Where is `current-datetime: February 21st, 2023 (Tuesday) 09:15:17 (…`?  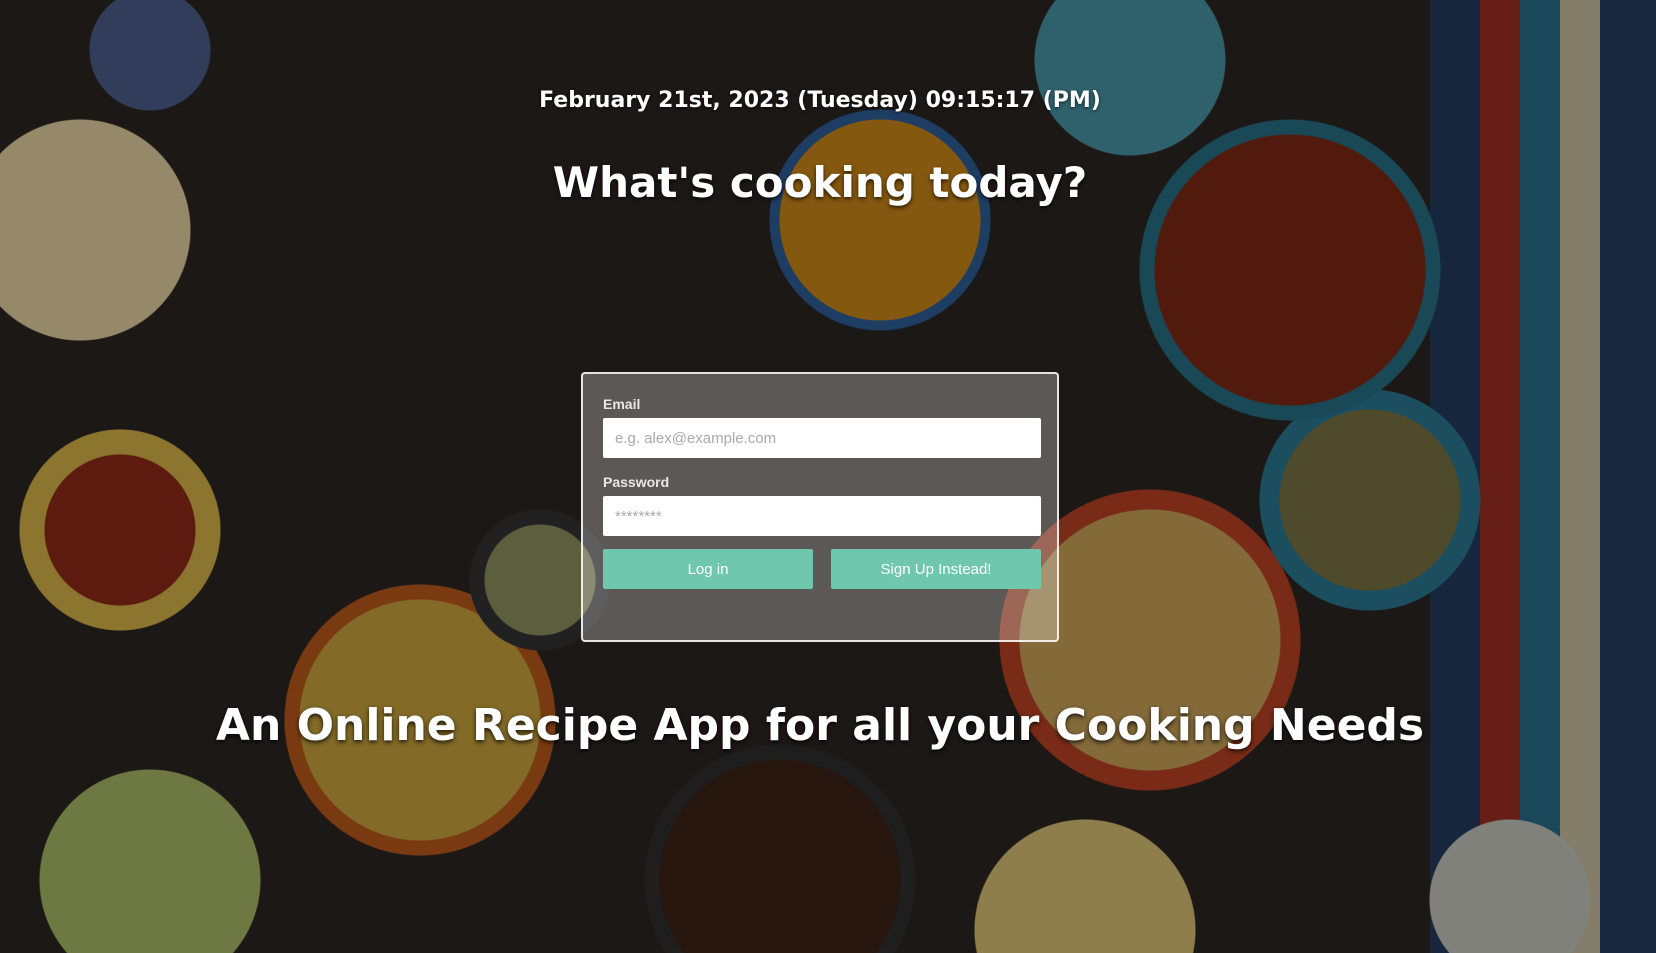 current-datetime: February 21st, 2023 (Tuesday) 09:15:17 (… is located at coordinates (820, 100).